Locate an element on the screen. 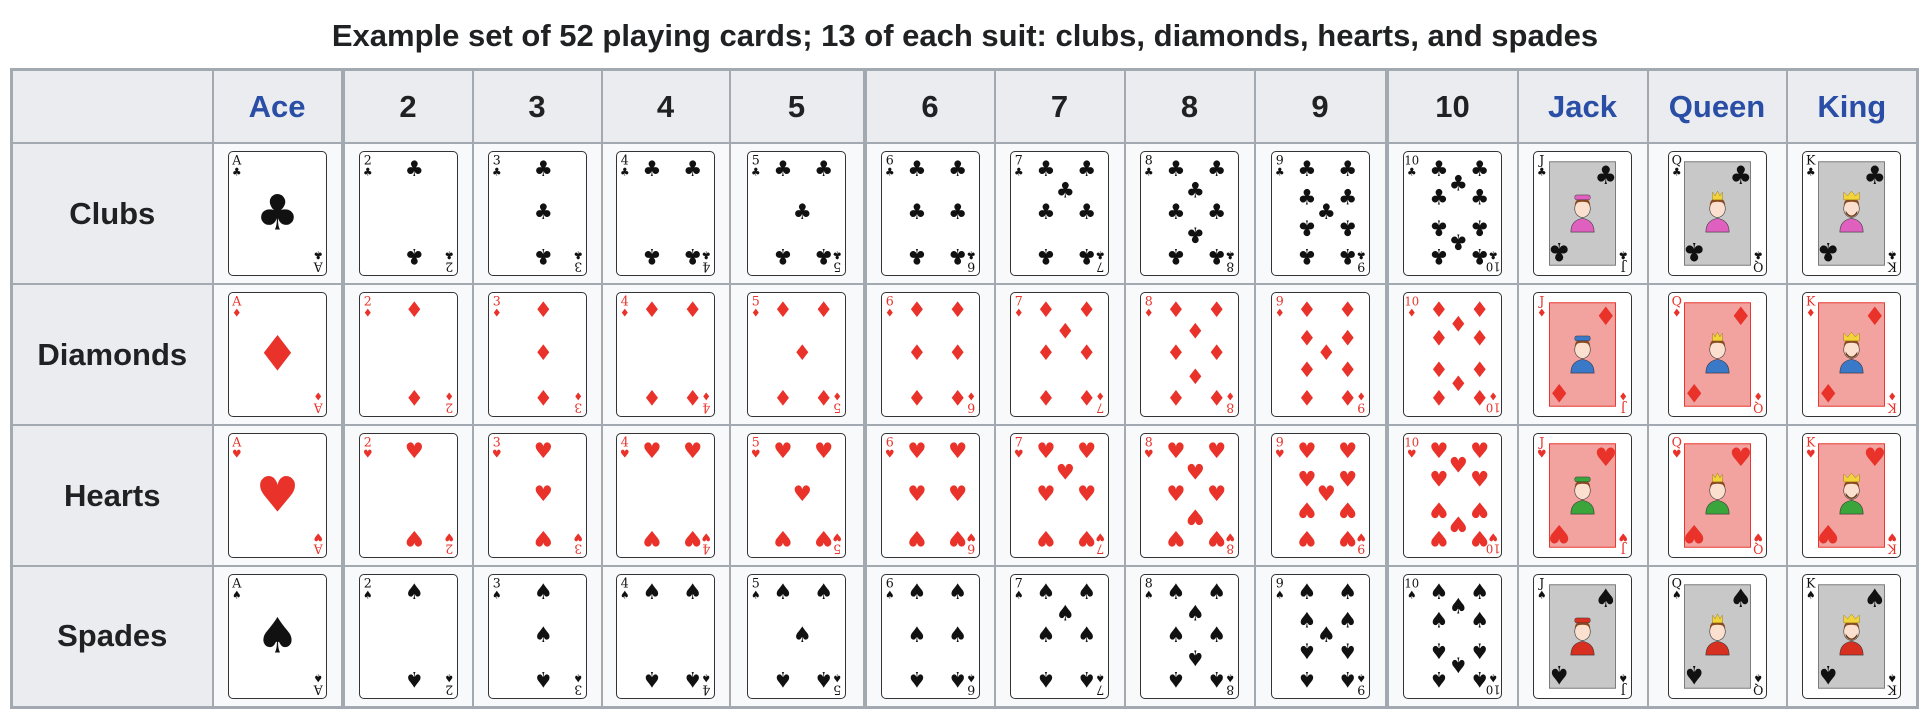  card-index-top: 3♣ is located at coordinates (496, 166).